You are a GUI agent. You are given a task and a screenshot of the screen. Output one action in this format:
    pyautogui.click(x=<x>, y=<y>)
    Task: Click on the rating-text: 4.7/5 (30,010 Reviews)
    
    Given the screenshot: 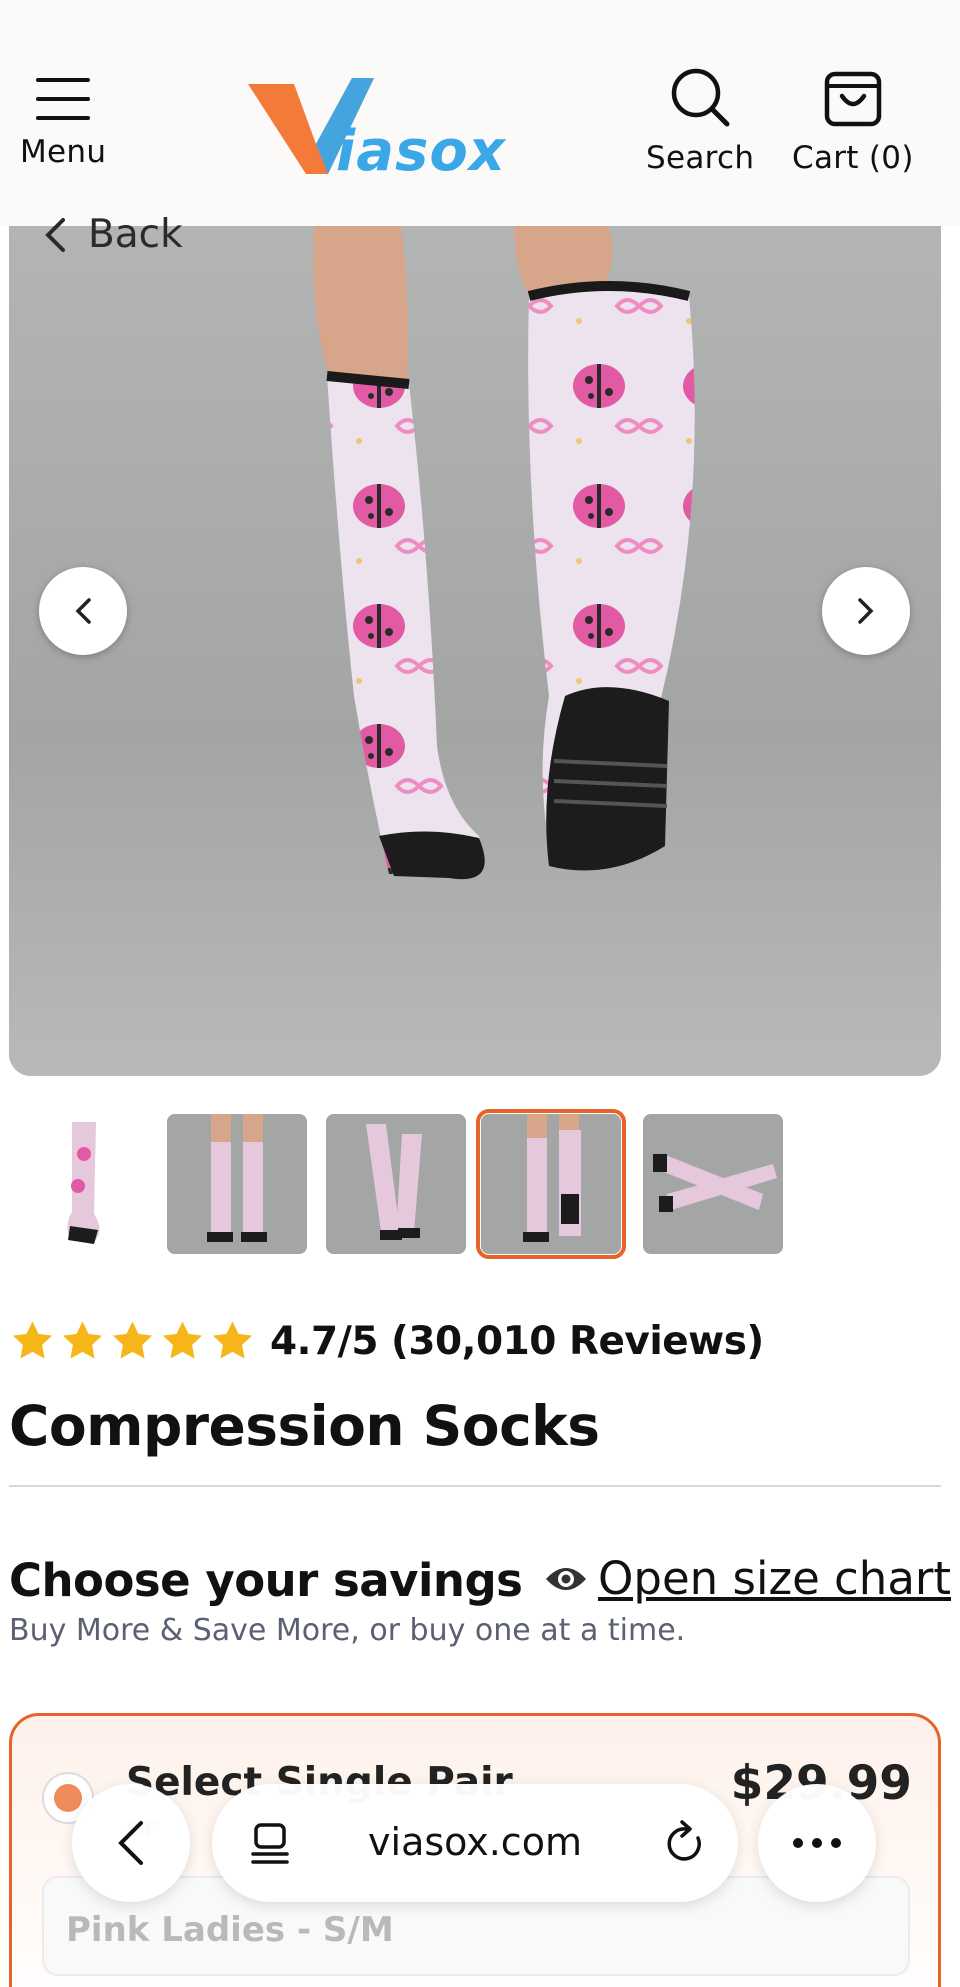 What is the action you would take?
    pyautogui.click(x=517, y=1341)
    